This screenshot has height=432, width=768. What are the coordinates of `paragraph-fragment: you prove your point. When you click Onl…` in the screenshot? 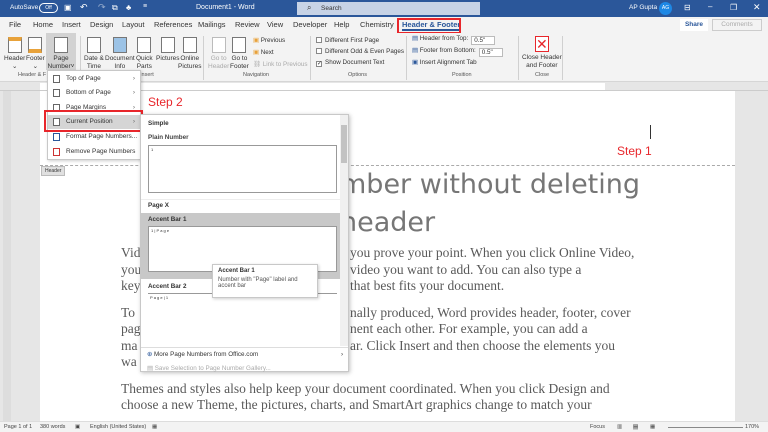 It's located at (492, 252).